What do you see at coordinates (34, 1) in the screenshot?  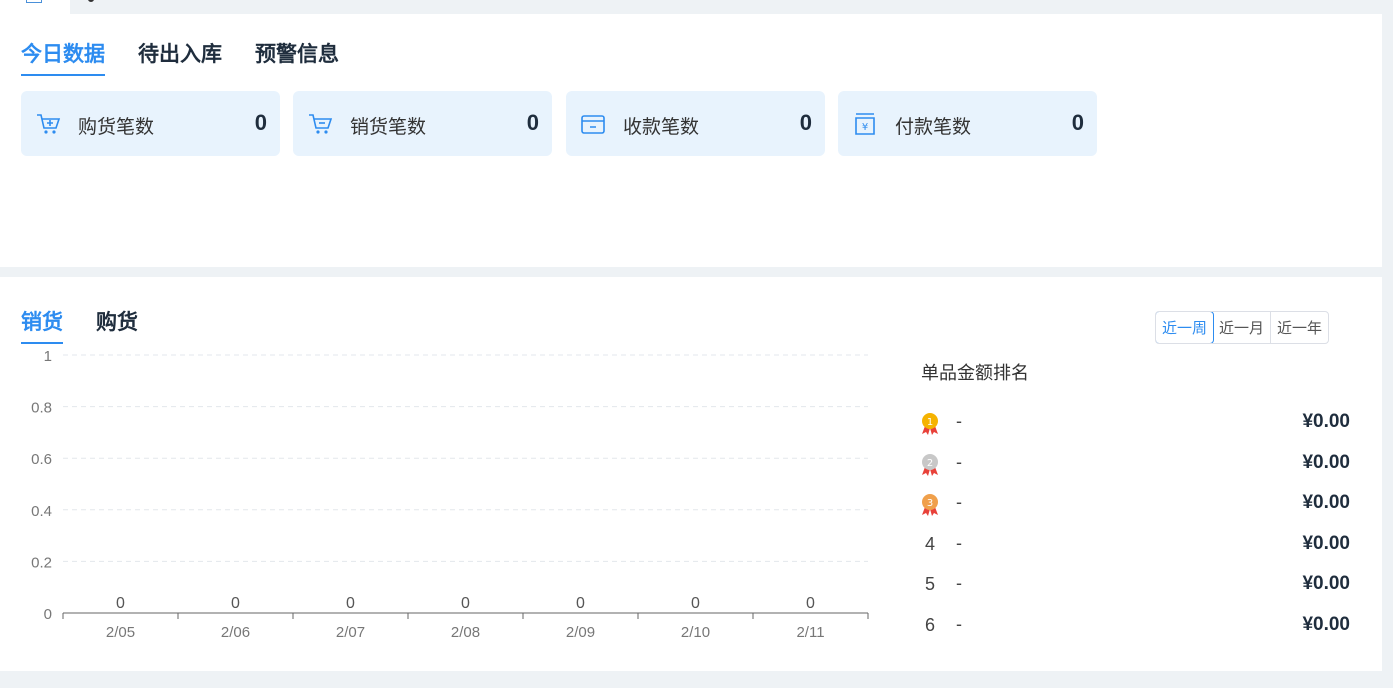 I see `home-tab-icon` at bounding box center [34, 1].